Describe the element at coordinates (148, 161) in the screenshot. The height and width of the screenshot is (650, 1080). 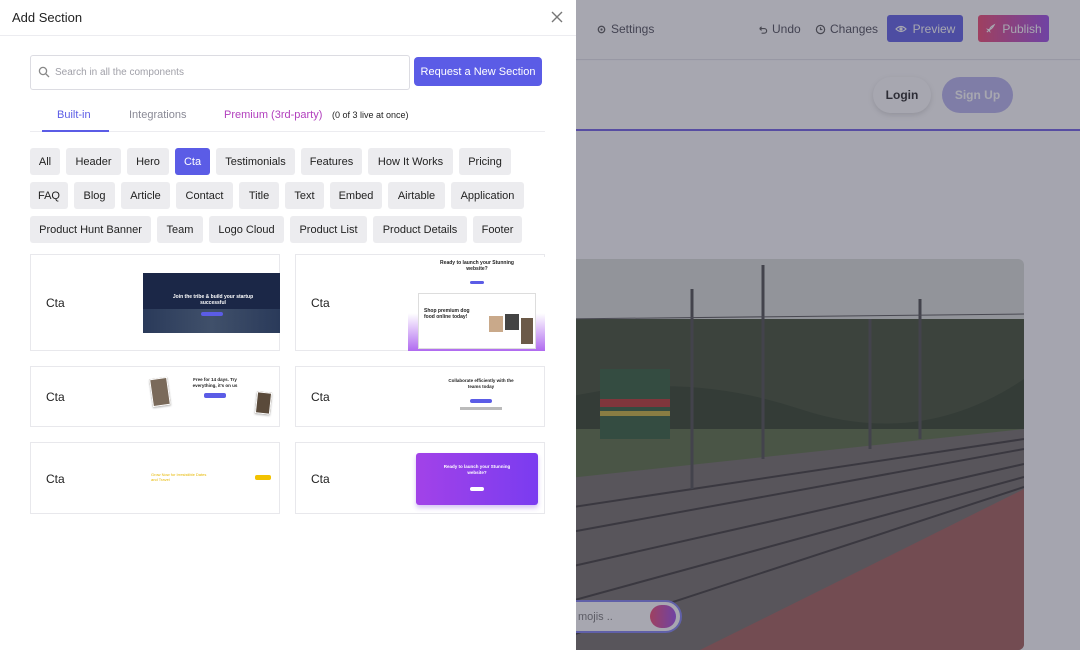
I see `category-hero: Hero` at that location.